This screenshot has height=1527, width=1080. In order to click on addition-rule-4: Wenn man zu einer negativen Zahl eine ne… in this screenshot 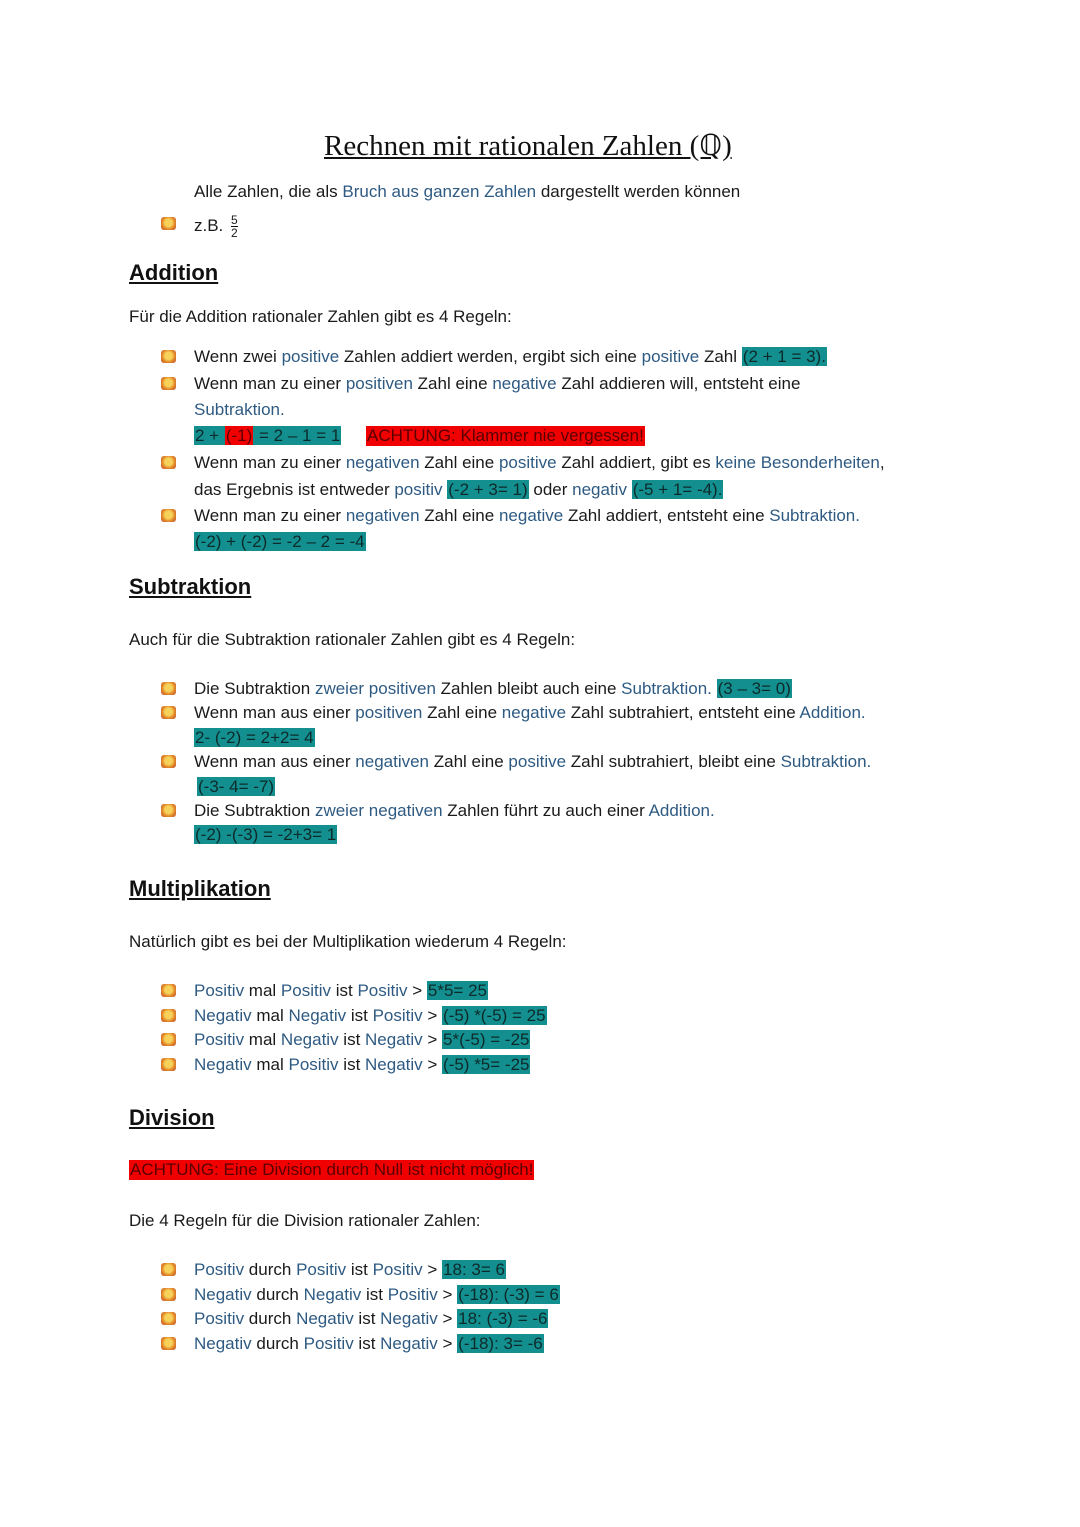, I will do `click(527, 515)`.